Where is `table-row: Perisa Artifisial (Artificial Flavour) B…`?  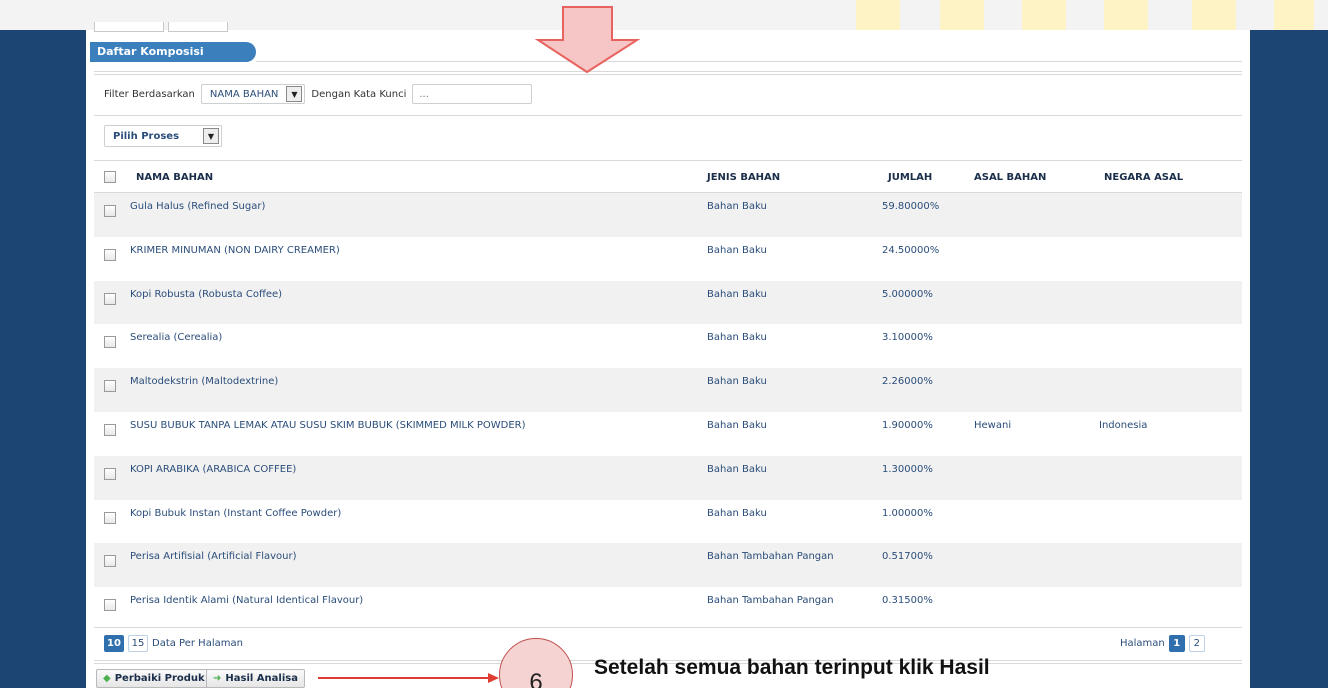
table-row: Perisa Artifisial (Artificial Flavour) B… is located at coordinates (668, 565).